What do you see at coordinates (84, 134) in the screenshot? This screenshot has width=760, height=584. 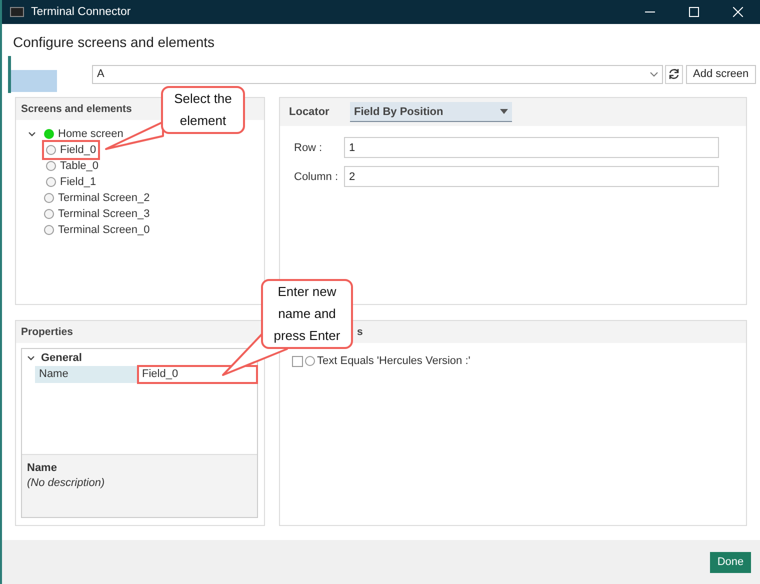 I see `tree-item: Home screen` at bounding box center [84, 134].